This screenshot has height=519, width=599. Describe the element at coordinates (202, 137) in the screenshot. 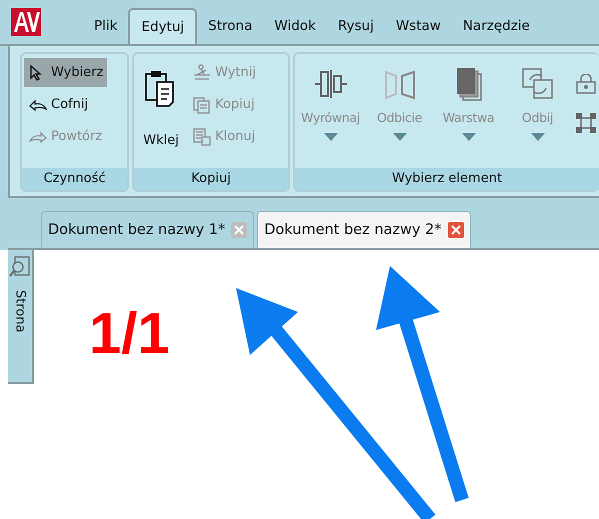

I see `clone-icon` at that location.